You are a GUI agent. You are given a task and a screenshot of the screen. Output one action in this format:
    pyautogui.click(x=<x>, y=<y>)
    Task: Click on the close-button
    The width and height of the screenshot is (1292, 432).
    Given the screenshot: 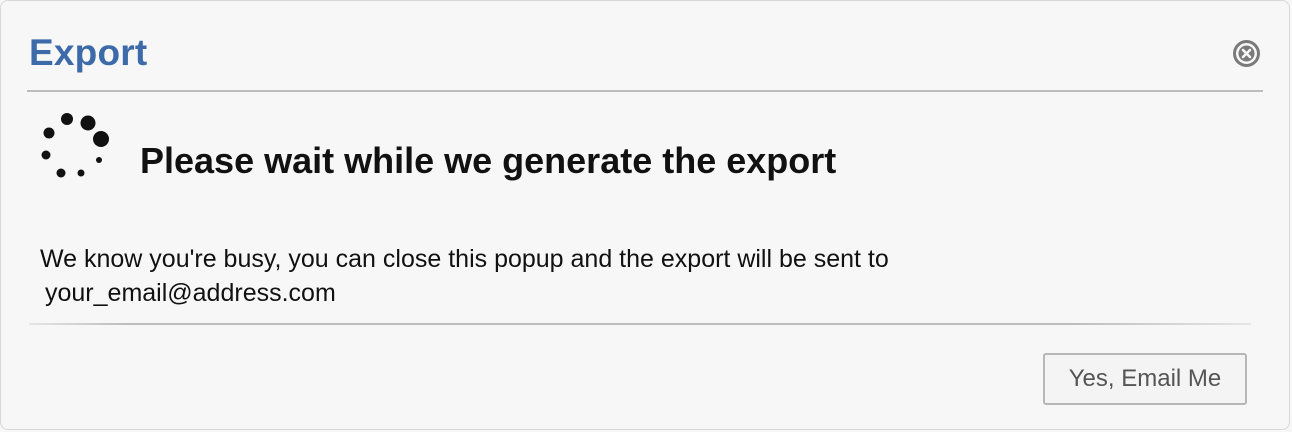 What is the action you would take?
    pyautogui.click(x=1246, y=53)
    